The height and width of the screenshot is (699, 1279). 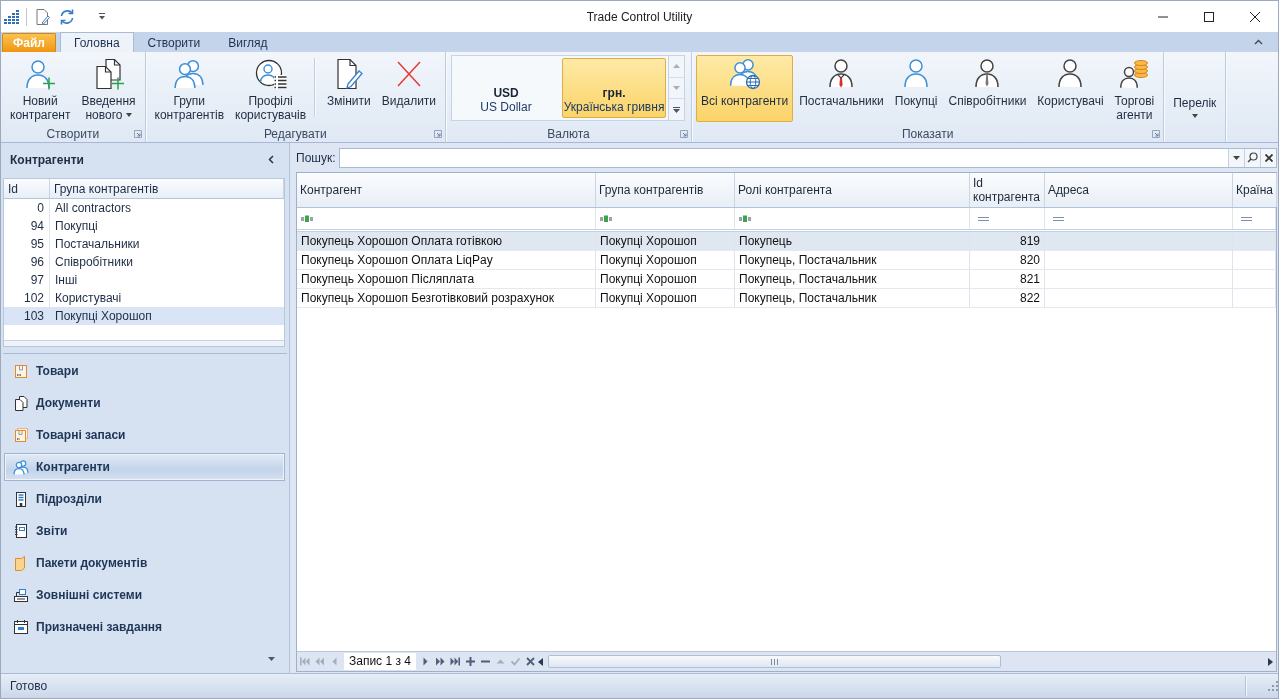 I want to click on document-pencil-icon, so click(x=42, y=16).